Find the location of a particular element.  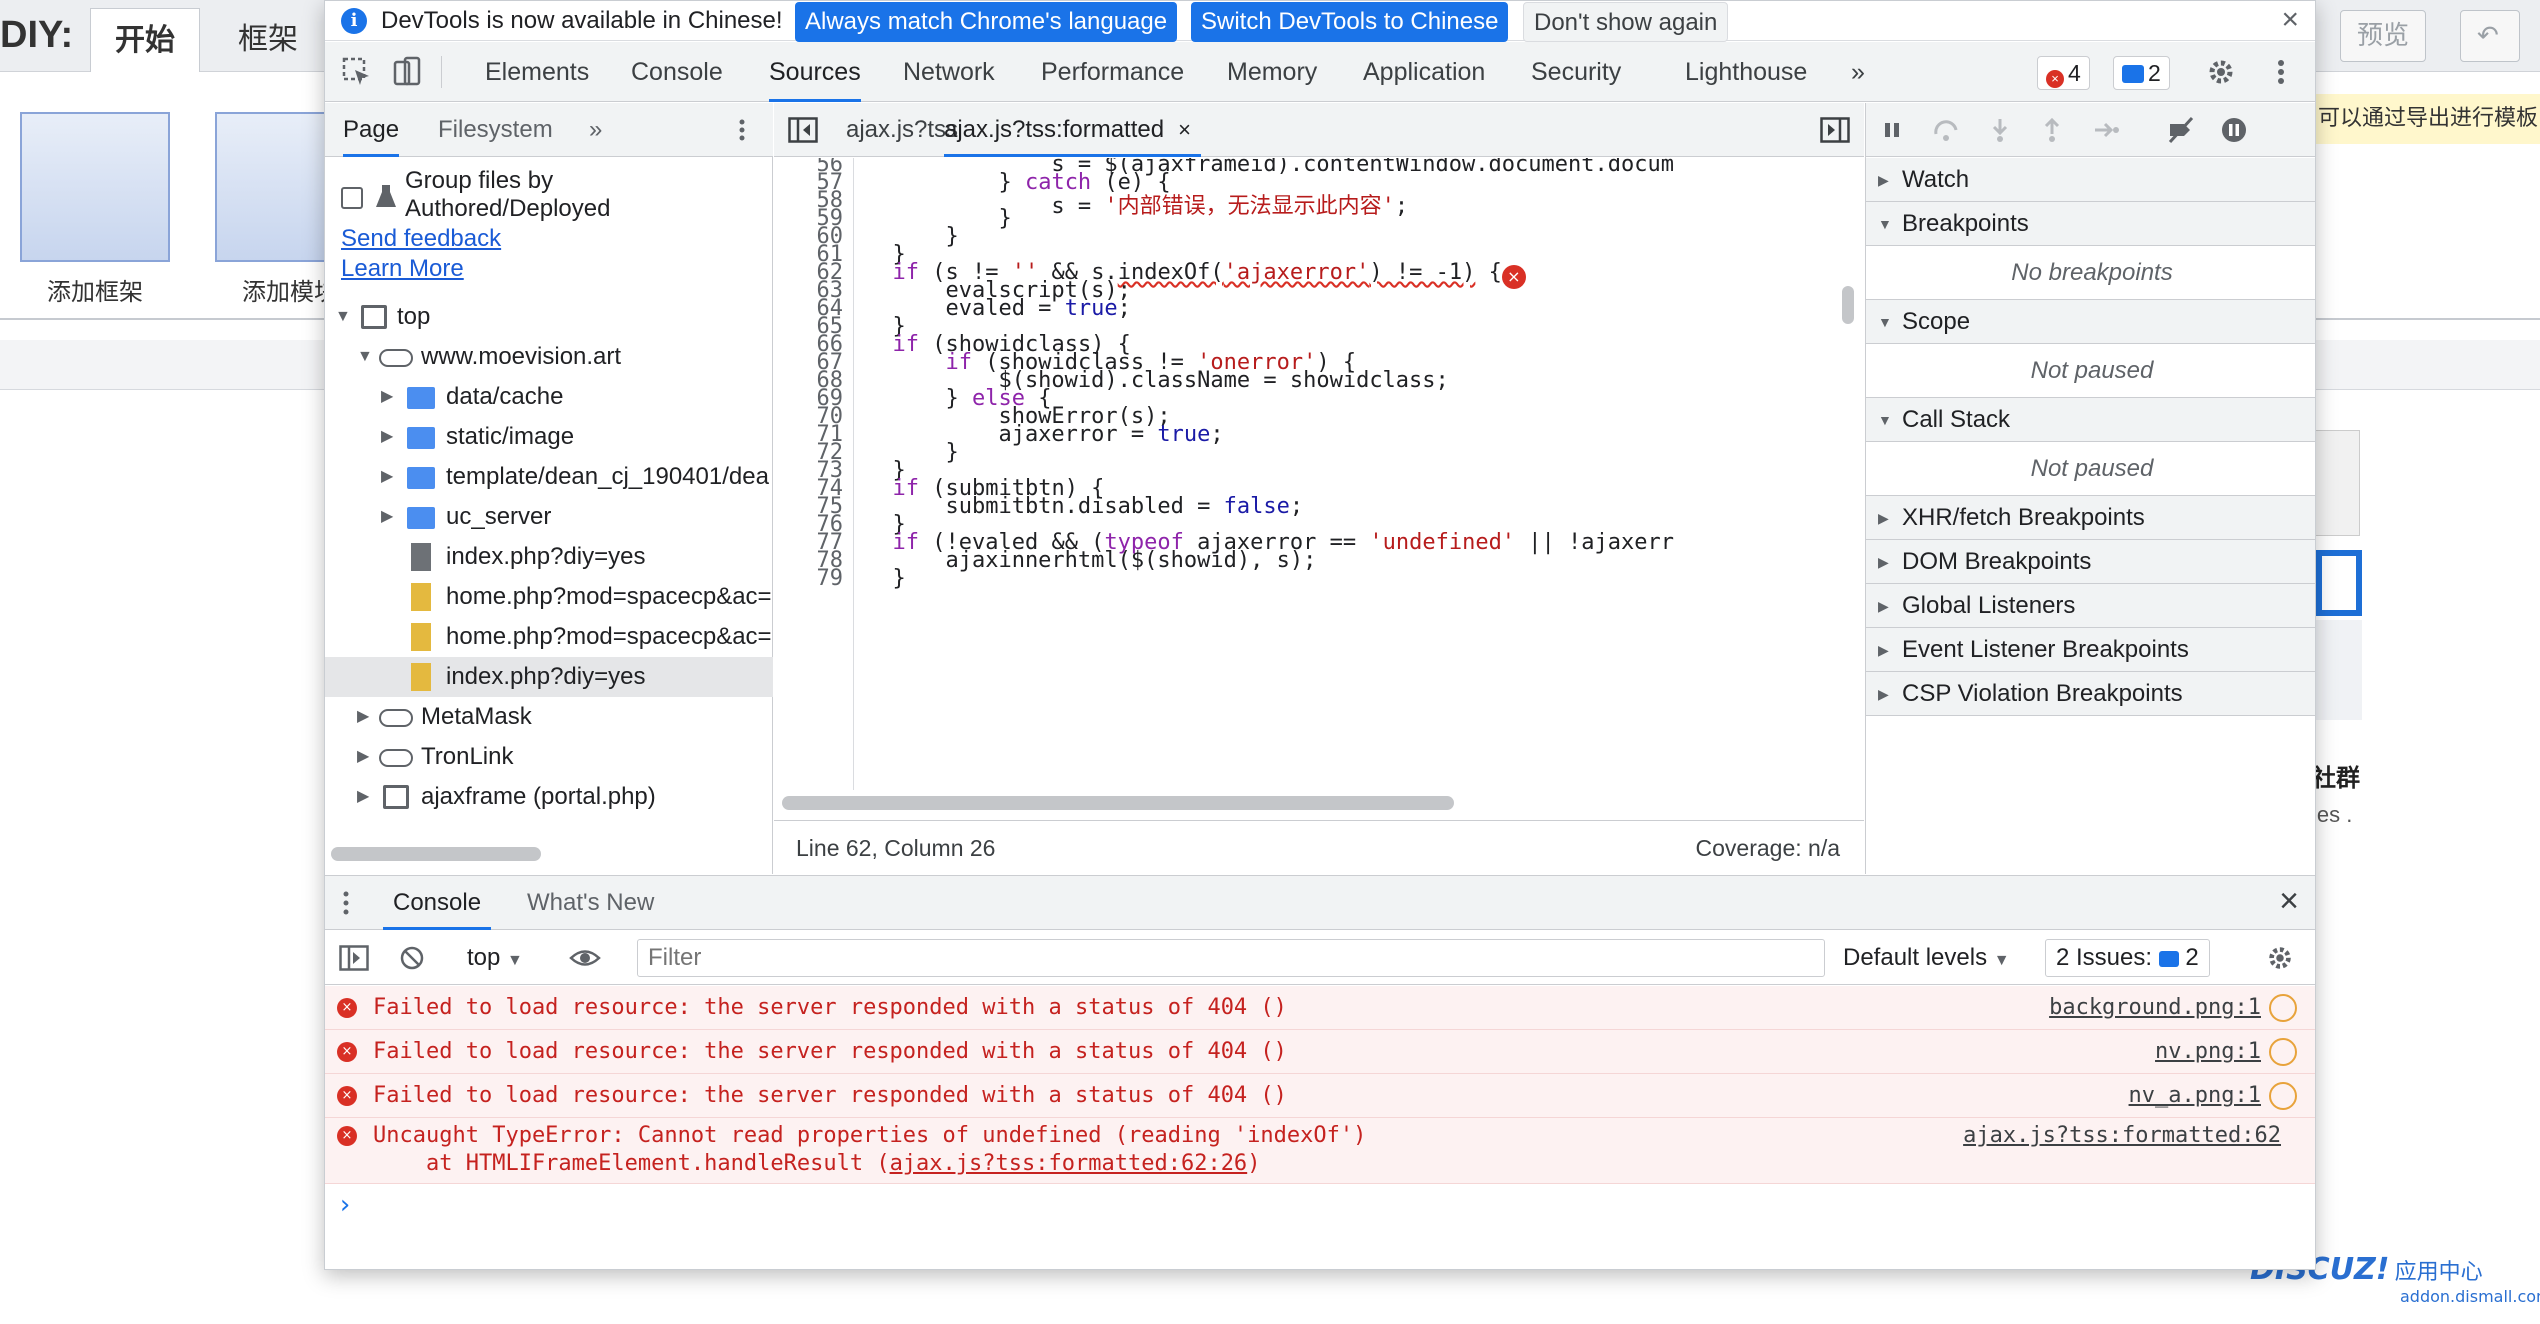

section-xhr-breakpoints: ▶ XHR/fetch Breakpoints is located at coordinates (2090, 518).